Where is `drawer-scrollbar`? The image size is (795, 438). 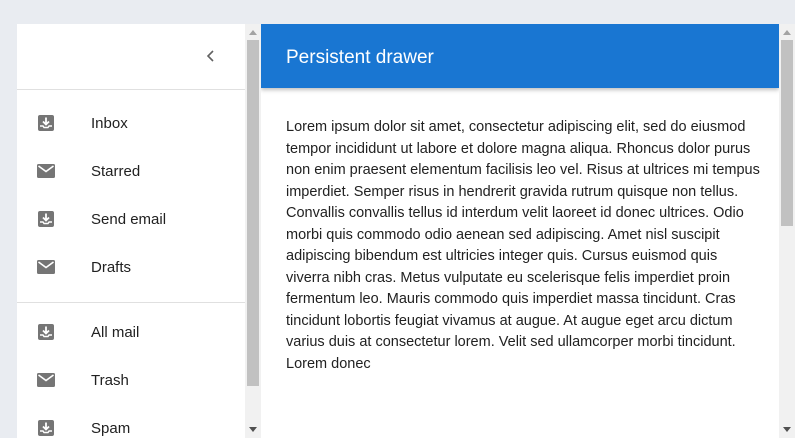
drawer-scrollbar is located at coordinates (253, 231).